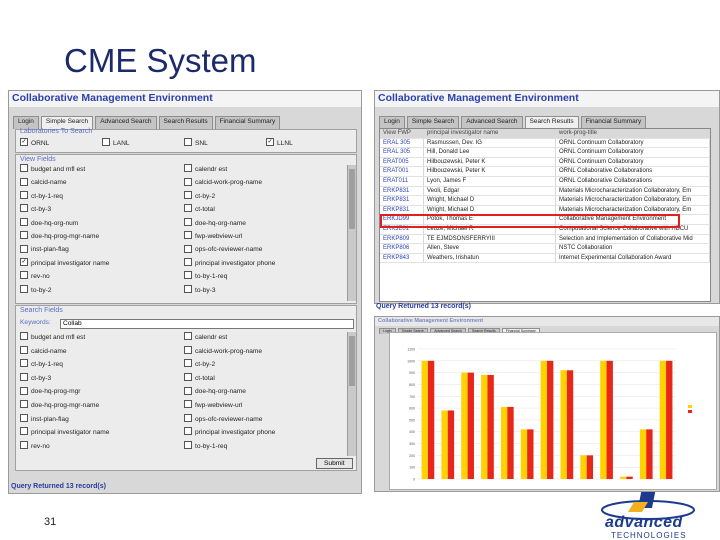  What do you see at coordinates (402, 133) in the screenshot?
I see `column-header: View FWP` at bounding box center [402, 133].